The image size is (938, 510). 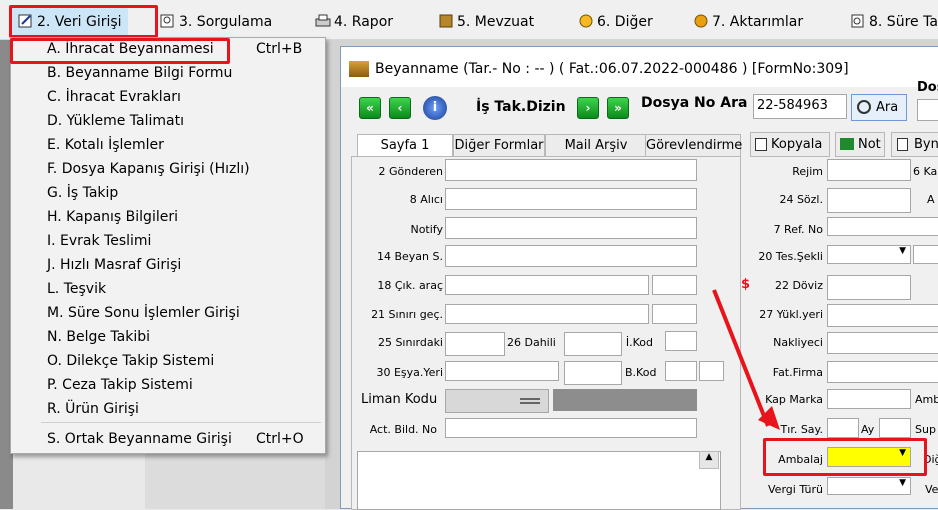 What do you see at coordinates (410, 342) in the screenshot?
I see `sinirdaki-label: 25 Sınırdaki` at bounding box center [410, 342].